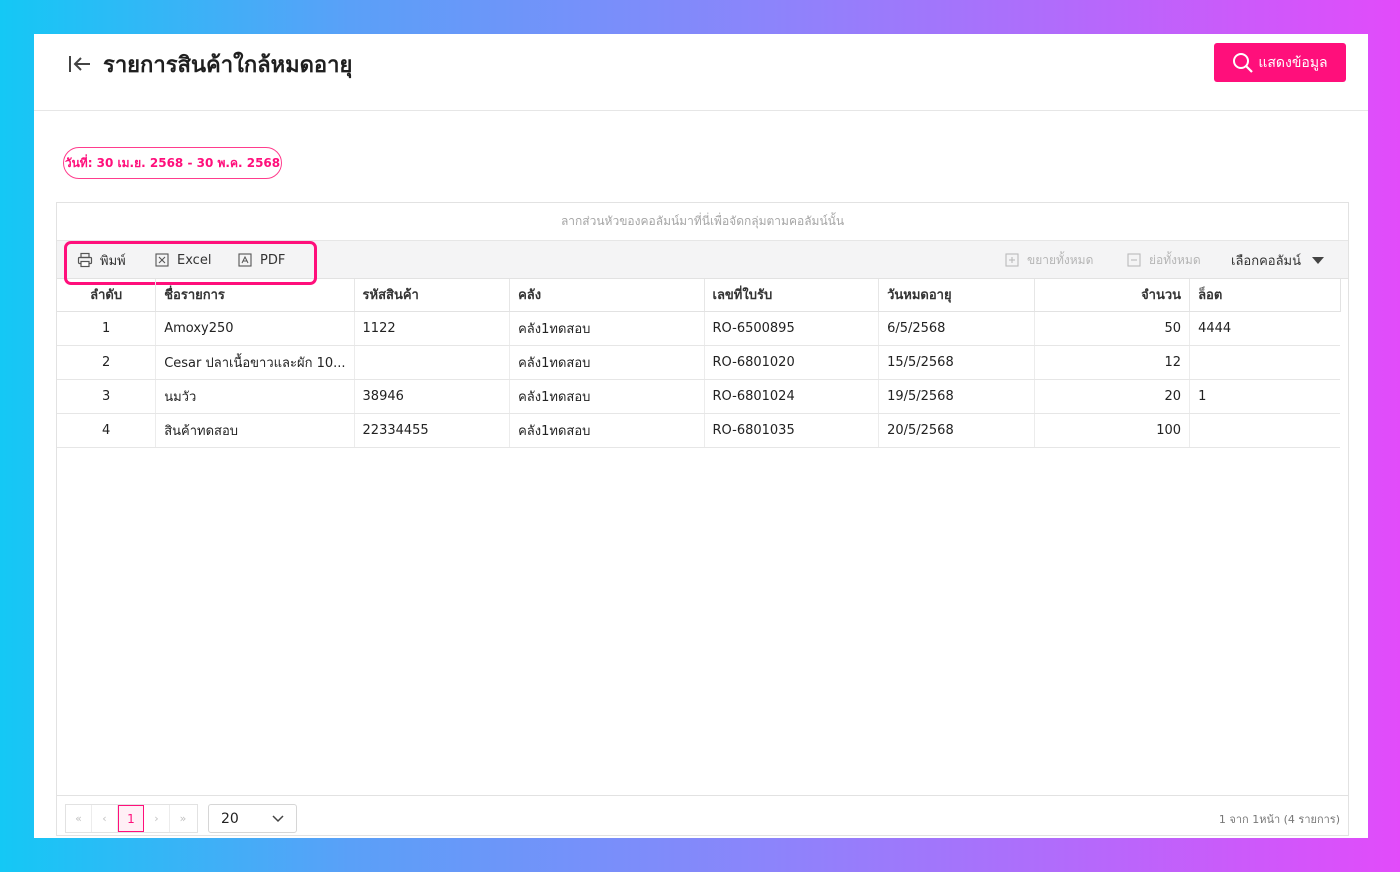  I want to click on collapse-all-label: ย่อทั้งหมด, so click(1175, 259).